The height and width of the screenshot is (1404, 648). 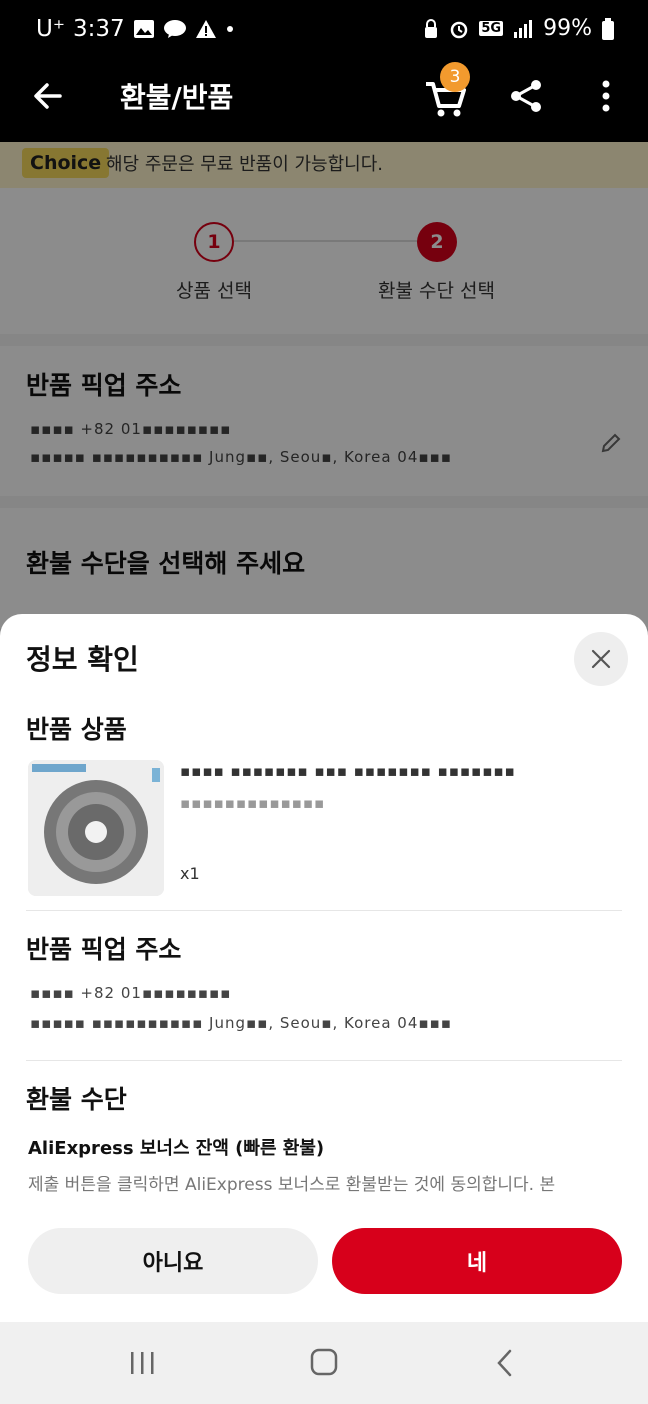 I want to click on share-icon, so click(x=526, y=96).